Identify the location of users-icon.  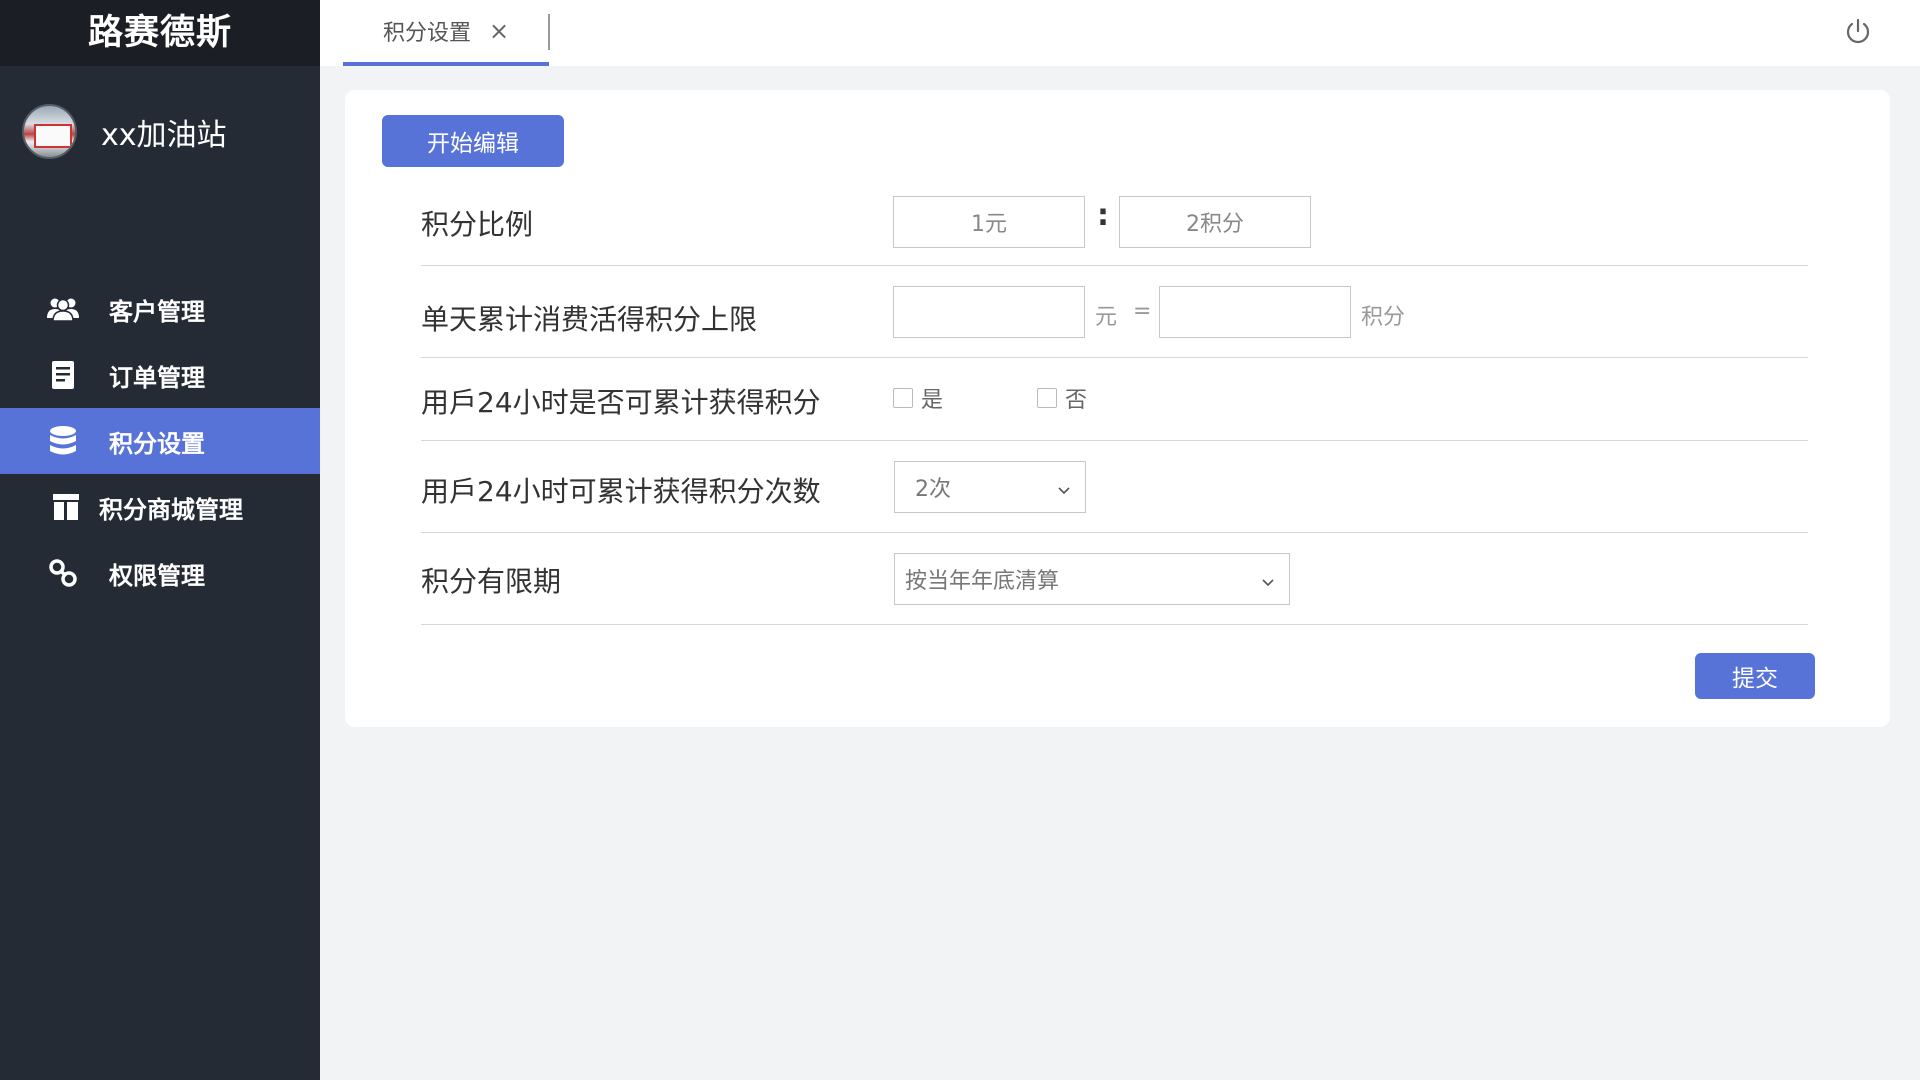
(63, 309).